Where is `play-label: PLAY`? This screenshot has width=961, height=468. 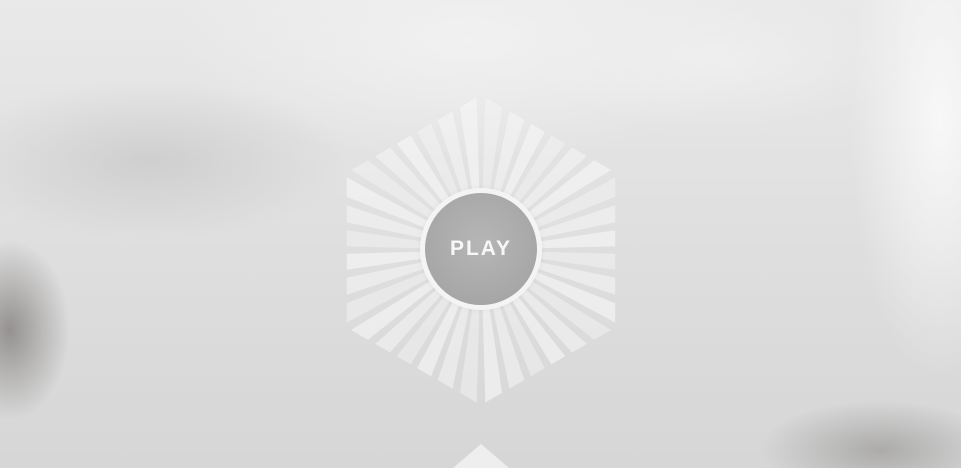 play-label: PLAY is located at coordinates (481, 248).